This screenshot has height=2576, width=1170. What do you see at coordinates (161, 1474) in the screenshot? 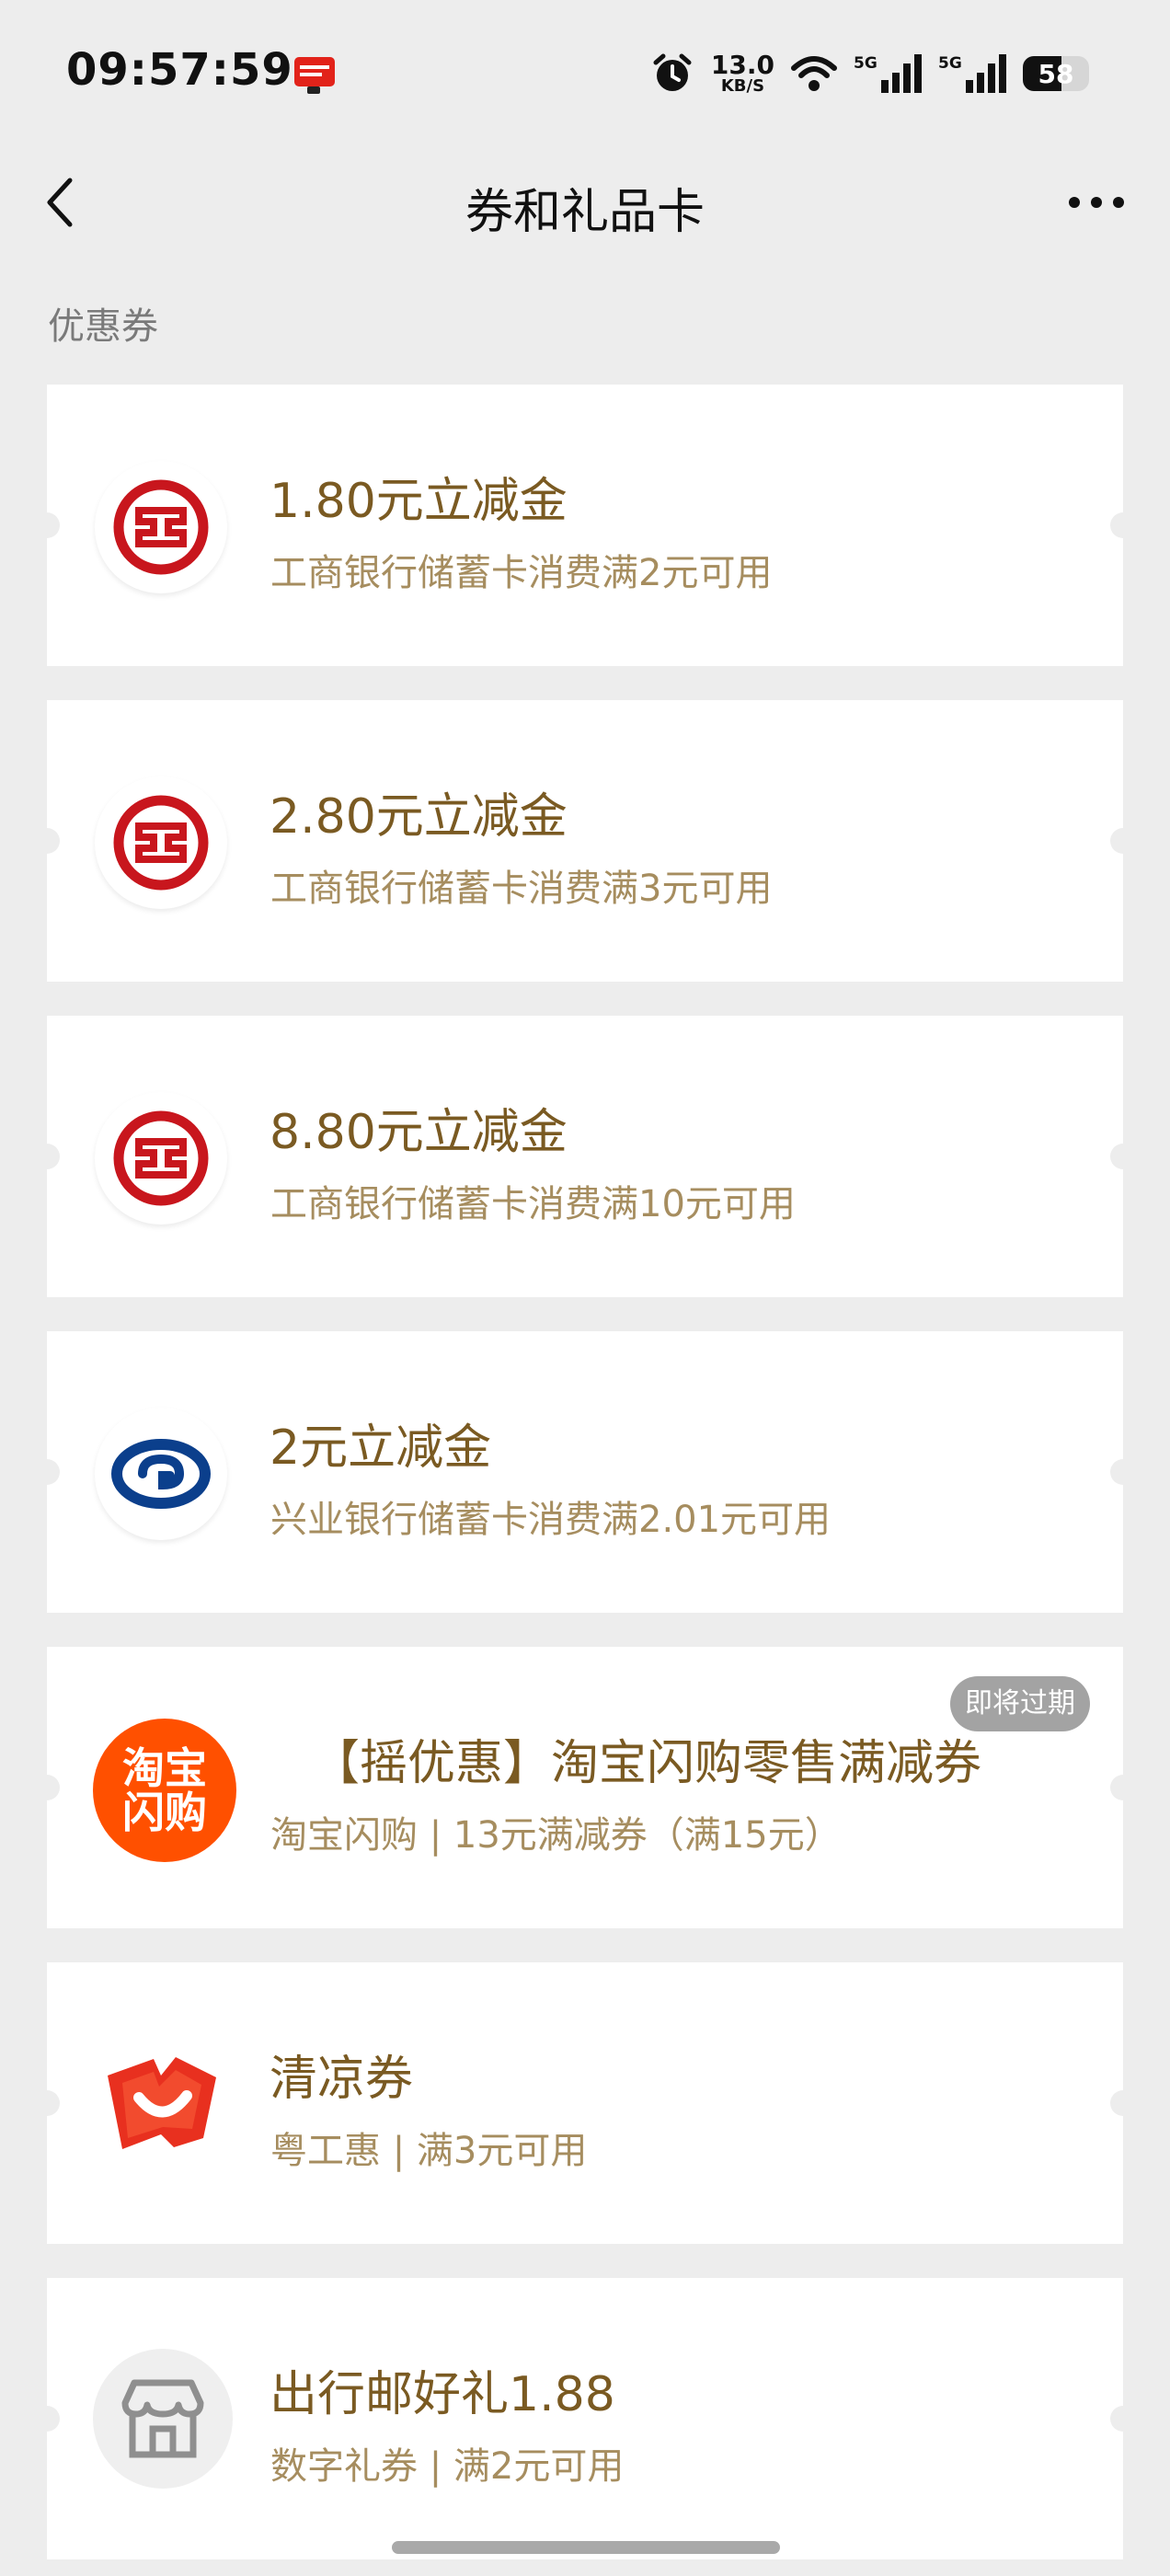
I see `cib-logo-icon` at bounding box center [161, 1474].